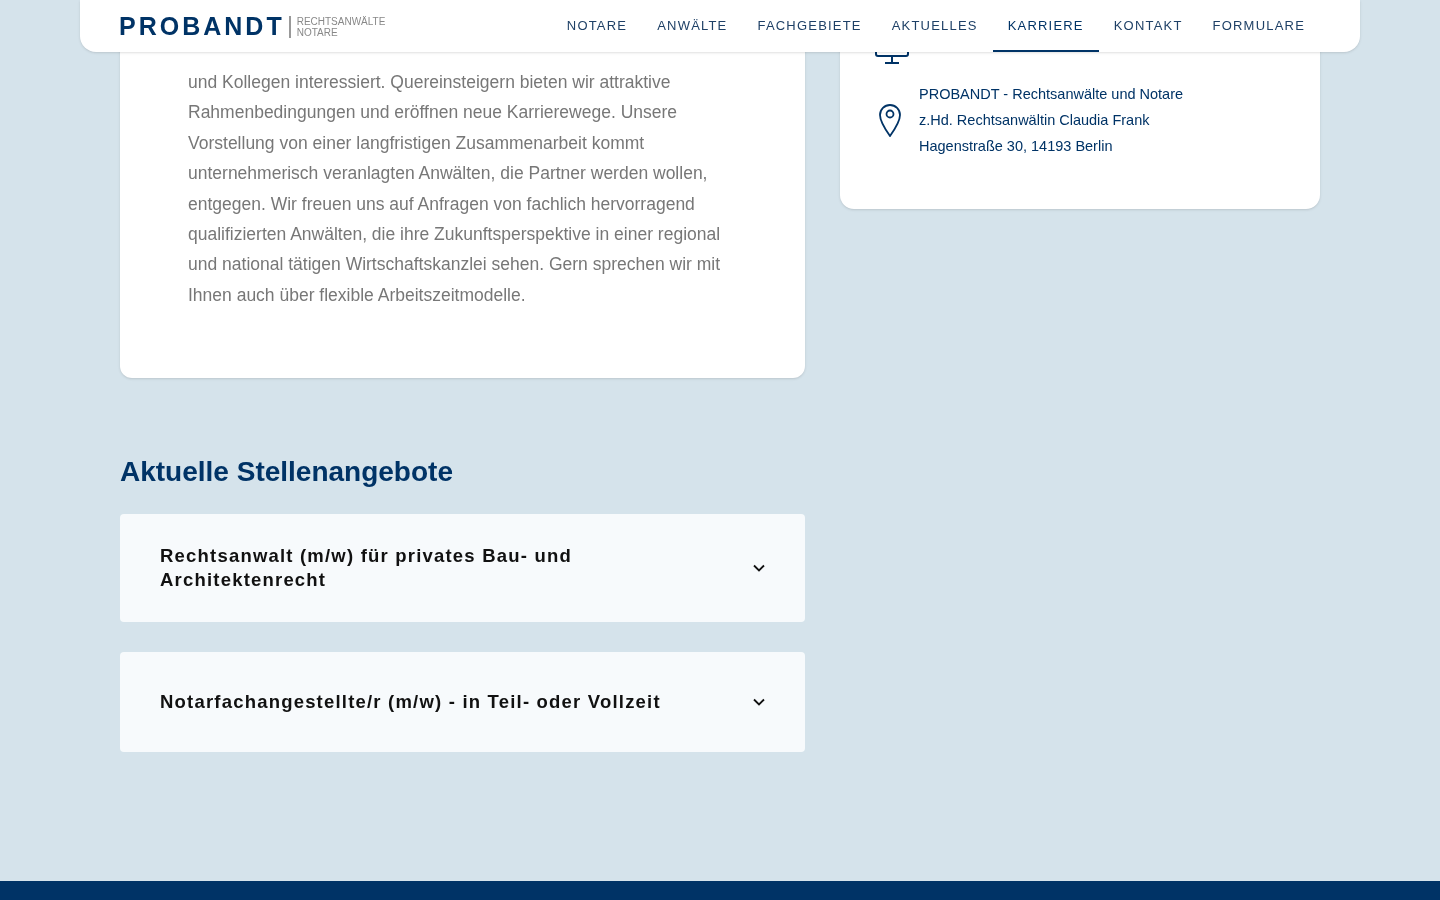 The height and width of the screenshot is (900, 1440). I want to click on nav-link: FACHGEBIETE, so click(809, 26).